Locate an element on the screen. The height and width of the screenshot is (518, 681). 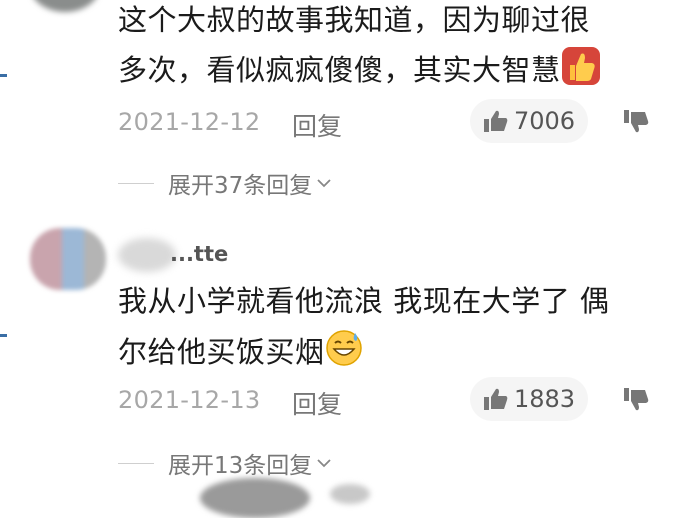
comment-text-line-2: 多次，看似疯疯傻傻，其实大智慧 is located at coordinates (359, 72).